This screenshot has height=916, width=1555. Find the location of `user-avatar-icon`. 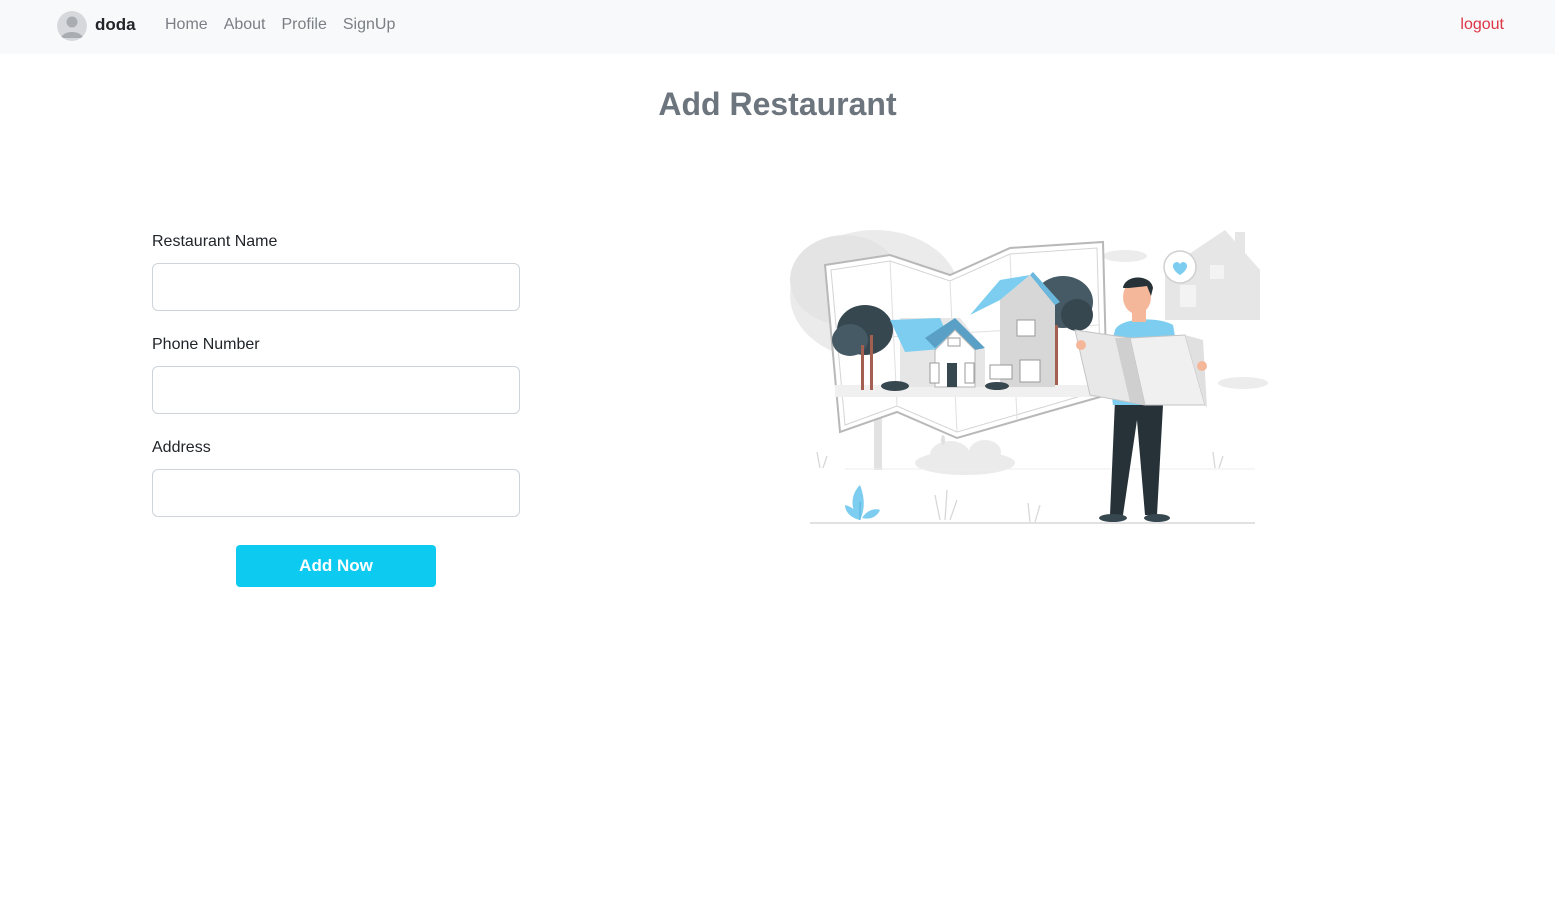

user-avatar-icon is located at coordinates (72, 26).